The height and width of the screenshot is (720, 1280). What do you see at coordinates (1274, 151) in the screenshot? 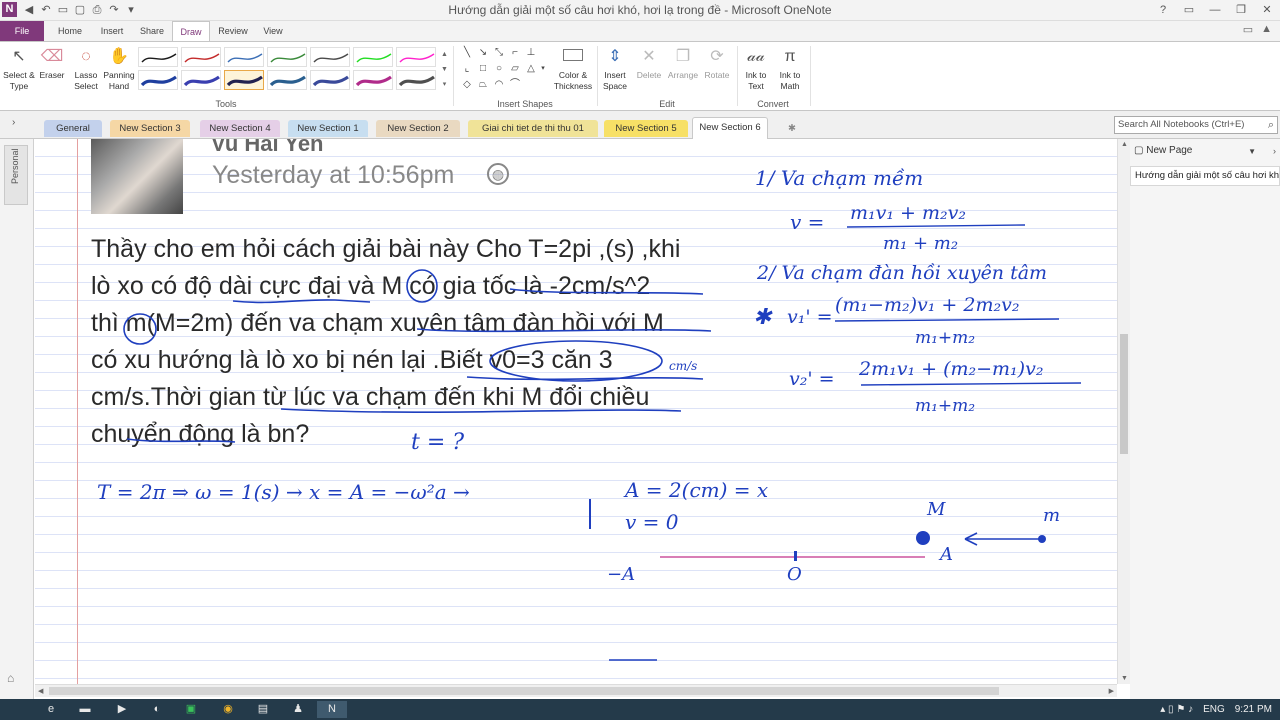
I see `collapse-pages-icon: ›` at bounding box center [1274, 151].